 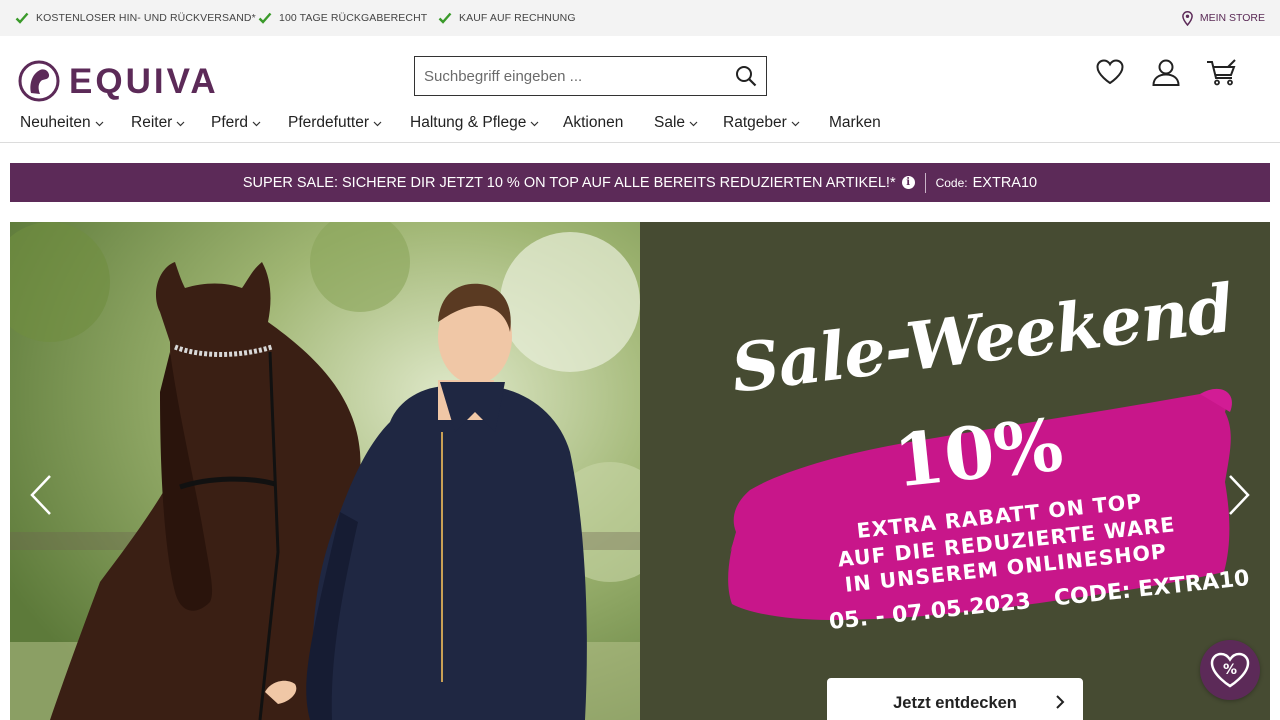 I want to click on logo-text: EQUIVA, so click(x=144, y=81).